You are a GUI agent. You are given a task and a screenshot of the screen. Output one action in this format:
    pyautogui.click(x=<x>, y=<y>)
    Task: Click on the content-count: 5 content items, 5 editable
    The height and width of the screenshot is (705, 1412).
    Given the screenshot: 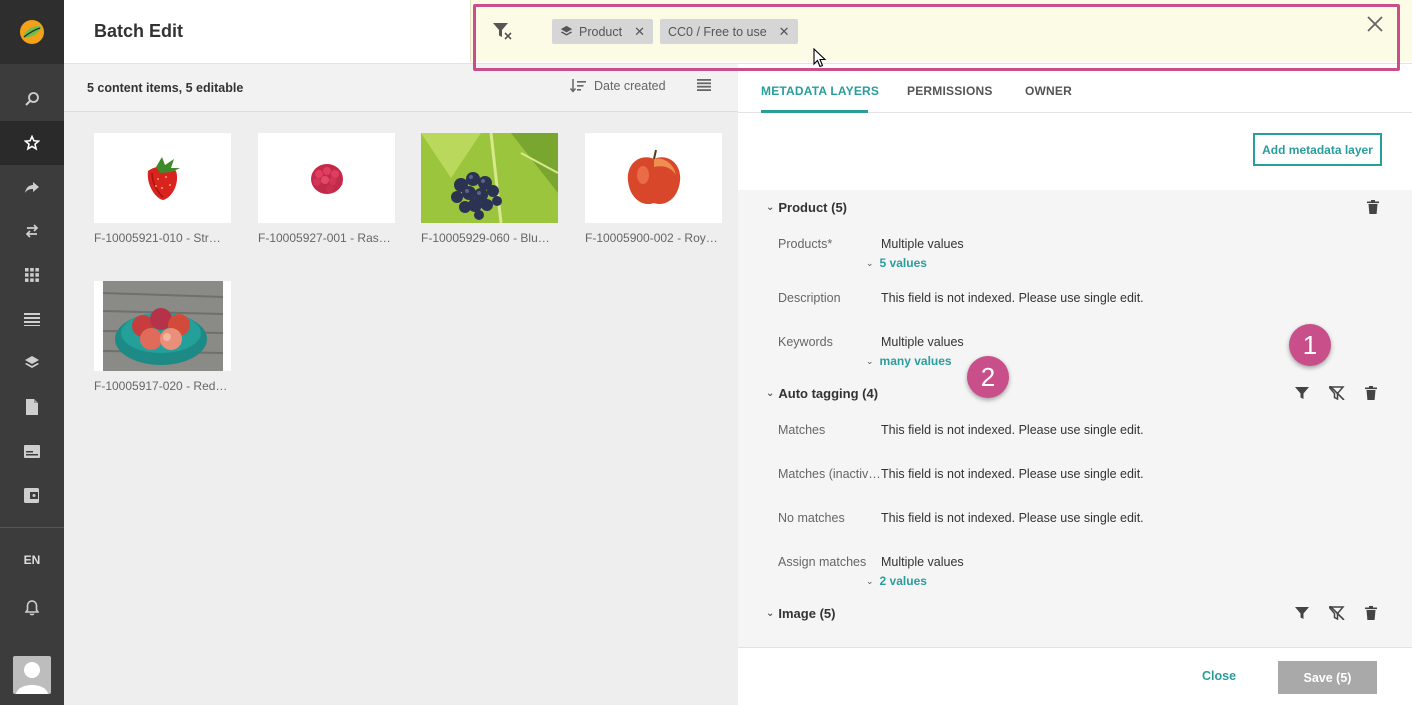 What is the action you would take?
    pyautogui.click(x=165, y=88)
    